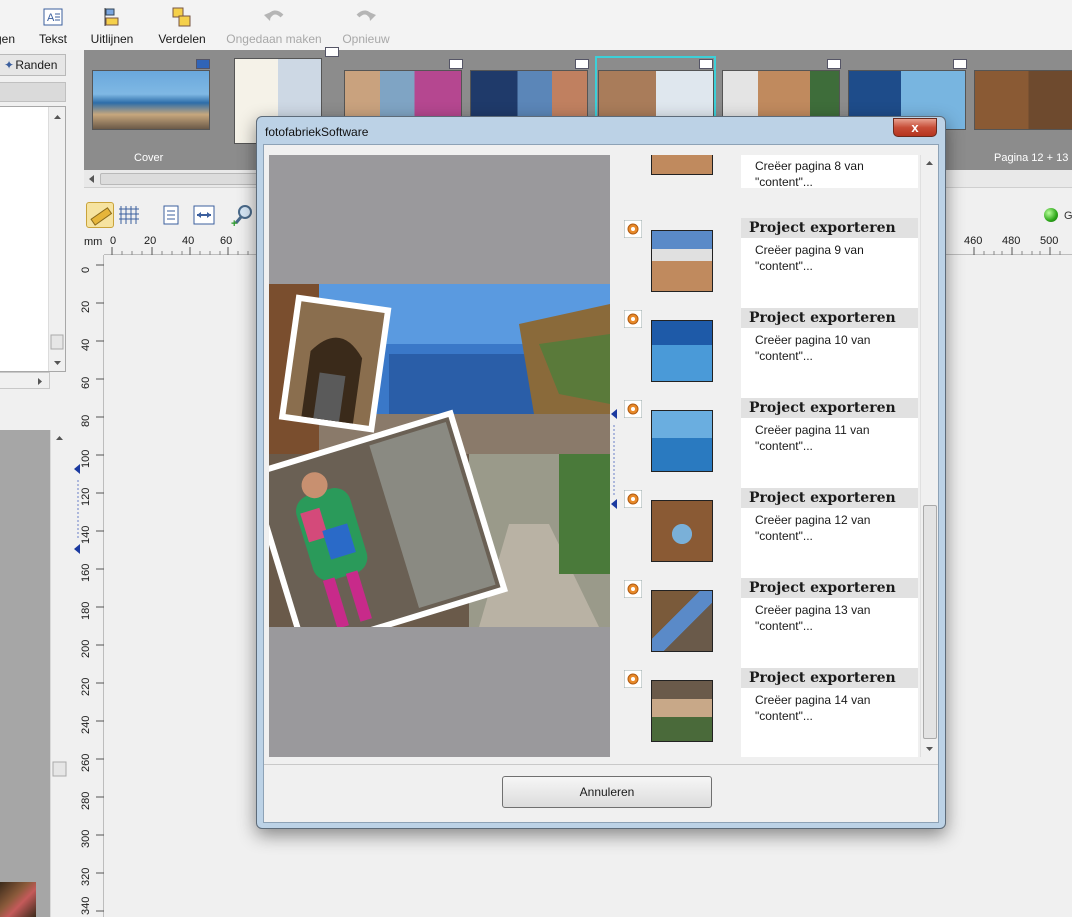 The image size is (1072, 917). Describe the element at coordinates (1023, 100) in the screenshot. I see `page-thumbnail` at that location.